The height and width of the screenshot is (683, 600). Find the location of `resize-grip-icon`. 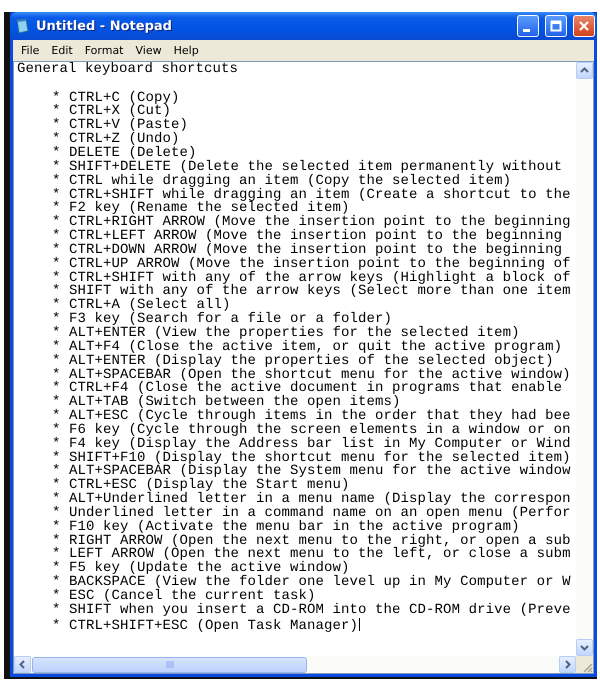

resize-grip-icon is located at coordinates (587, 667).